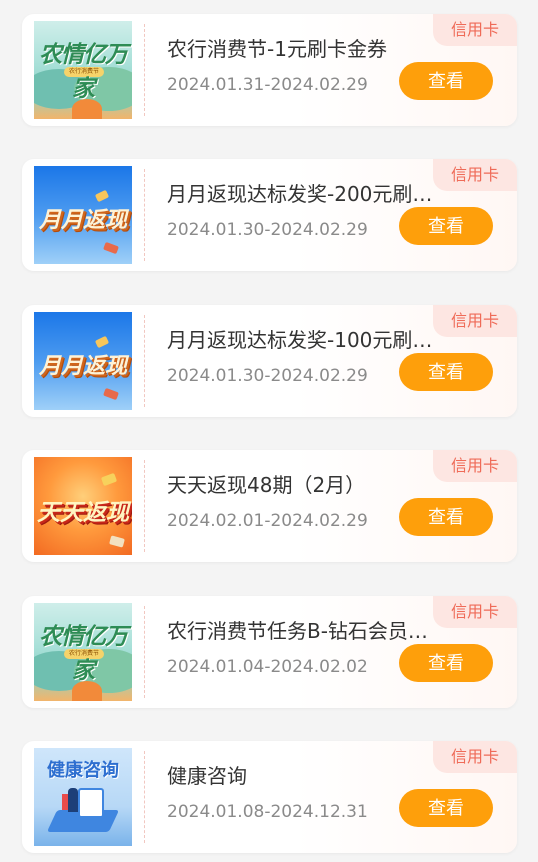 Image resolution: width=538 pixels, height=862 pixels. Describe the element at coordinates (207, 776) in the screenshot. I see `activity-title: 健康咨询` at that location.